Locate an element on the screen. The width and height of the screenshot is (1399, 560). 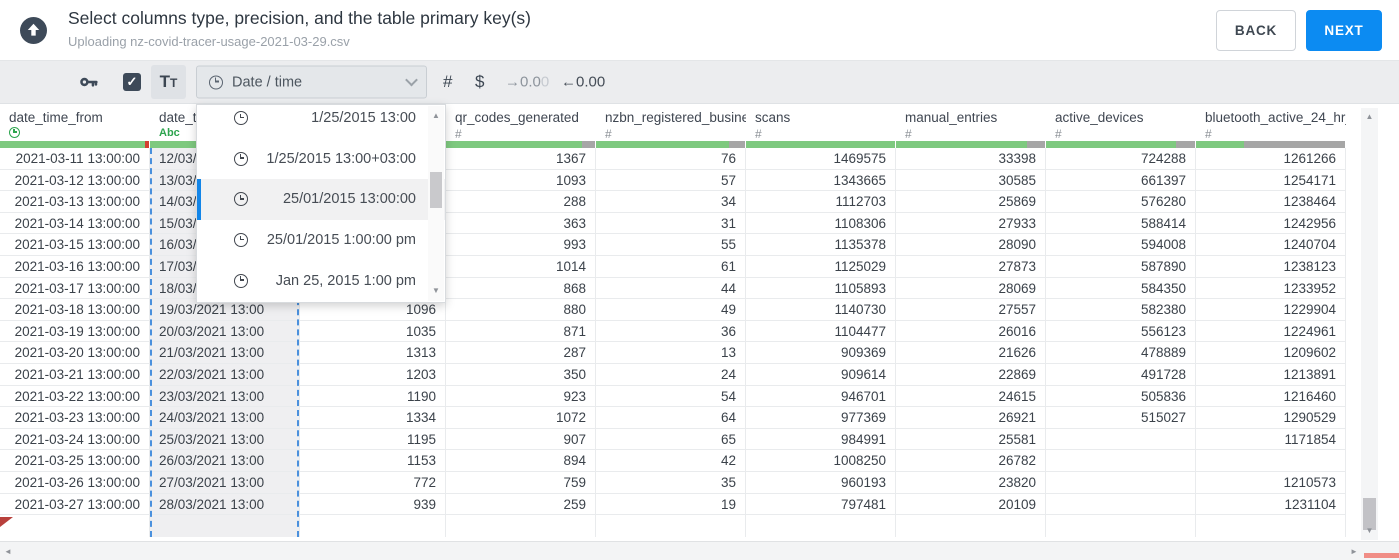
format-option: 25/01/2015 13:00:00 is located at coordinates (321, 199).